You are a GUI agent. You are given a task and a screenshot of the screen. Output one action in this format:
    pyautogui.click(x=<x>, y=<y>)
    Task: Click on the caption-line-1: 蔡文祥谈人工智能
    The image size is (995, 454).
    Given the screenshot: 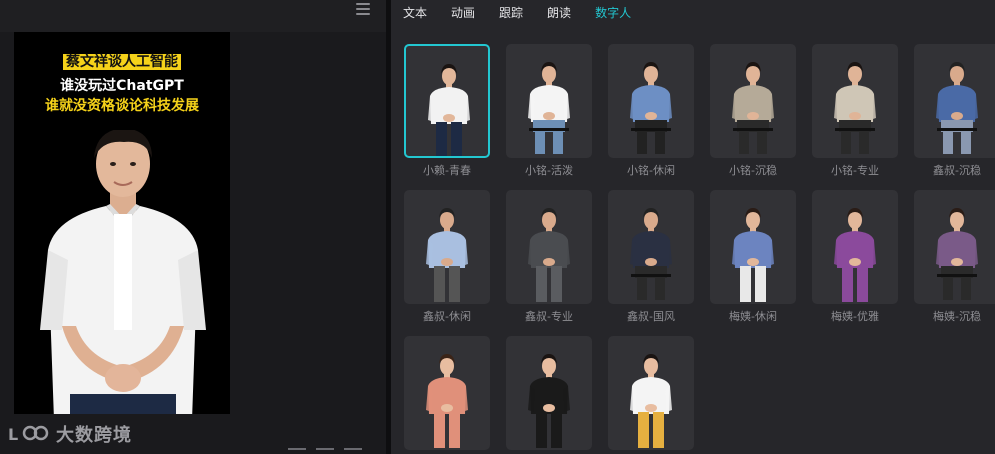 What is the action you would take?
    pyautogui.click(x=122, y=62)
    